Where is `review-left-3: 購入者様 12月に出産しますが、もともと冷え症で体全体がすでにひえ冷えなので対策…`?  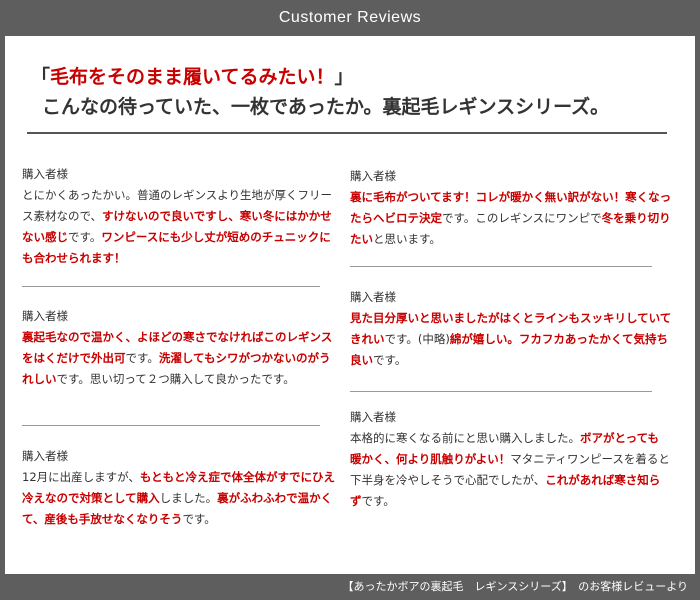
review-left-3: 購入者様 12月に出産しますが、もともと冷え症で体全体がすでにひえ冷えなので対策… is located at coordinates (180, 488).